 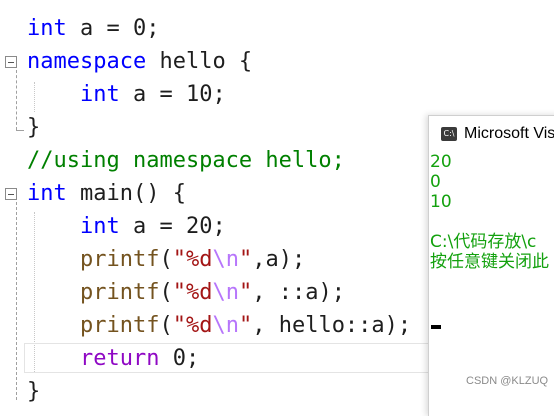 What do you see at coordinates (179, 358) in the screenshot?
I see `code-token: 0;` at bounding box center [179, 358].